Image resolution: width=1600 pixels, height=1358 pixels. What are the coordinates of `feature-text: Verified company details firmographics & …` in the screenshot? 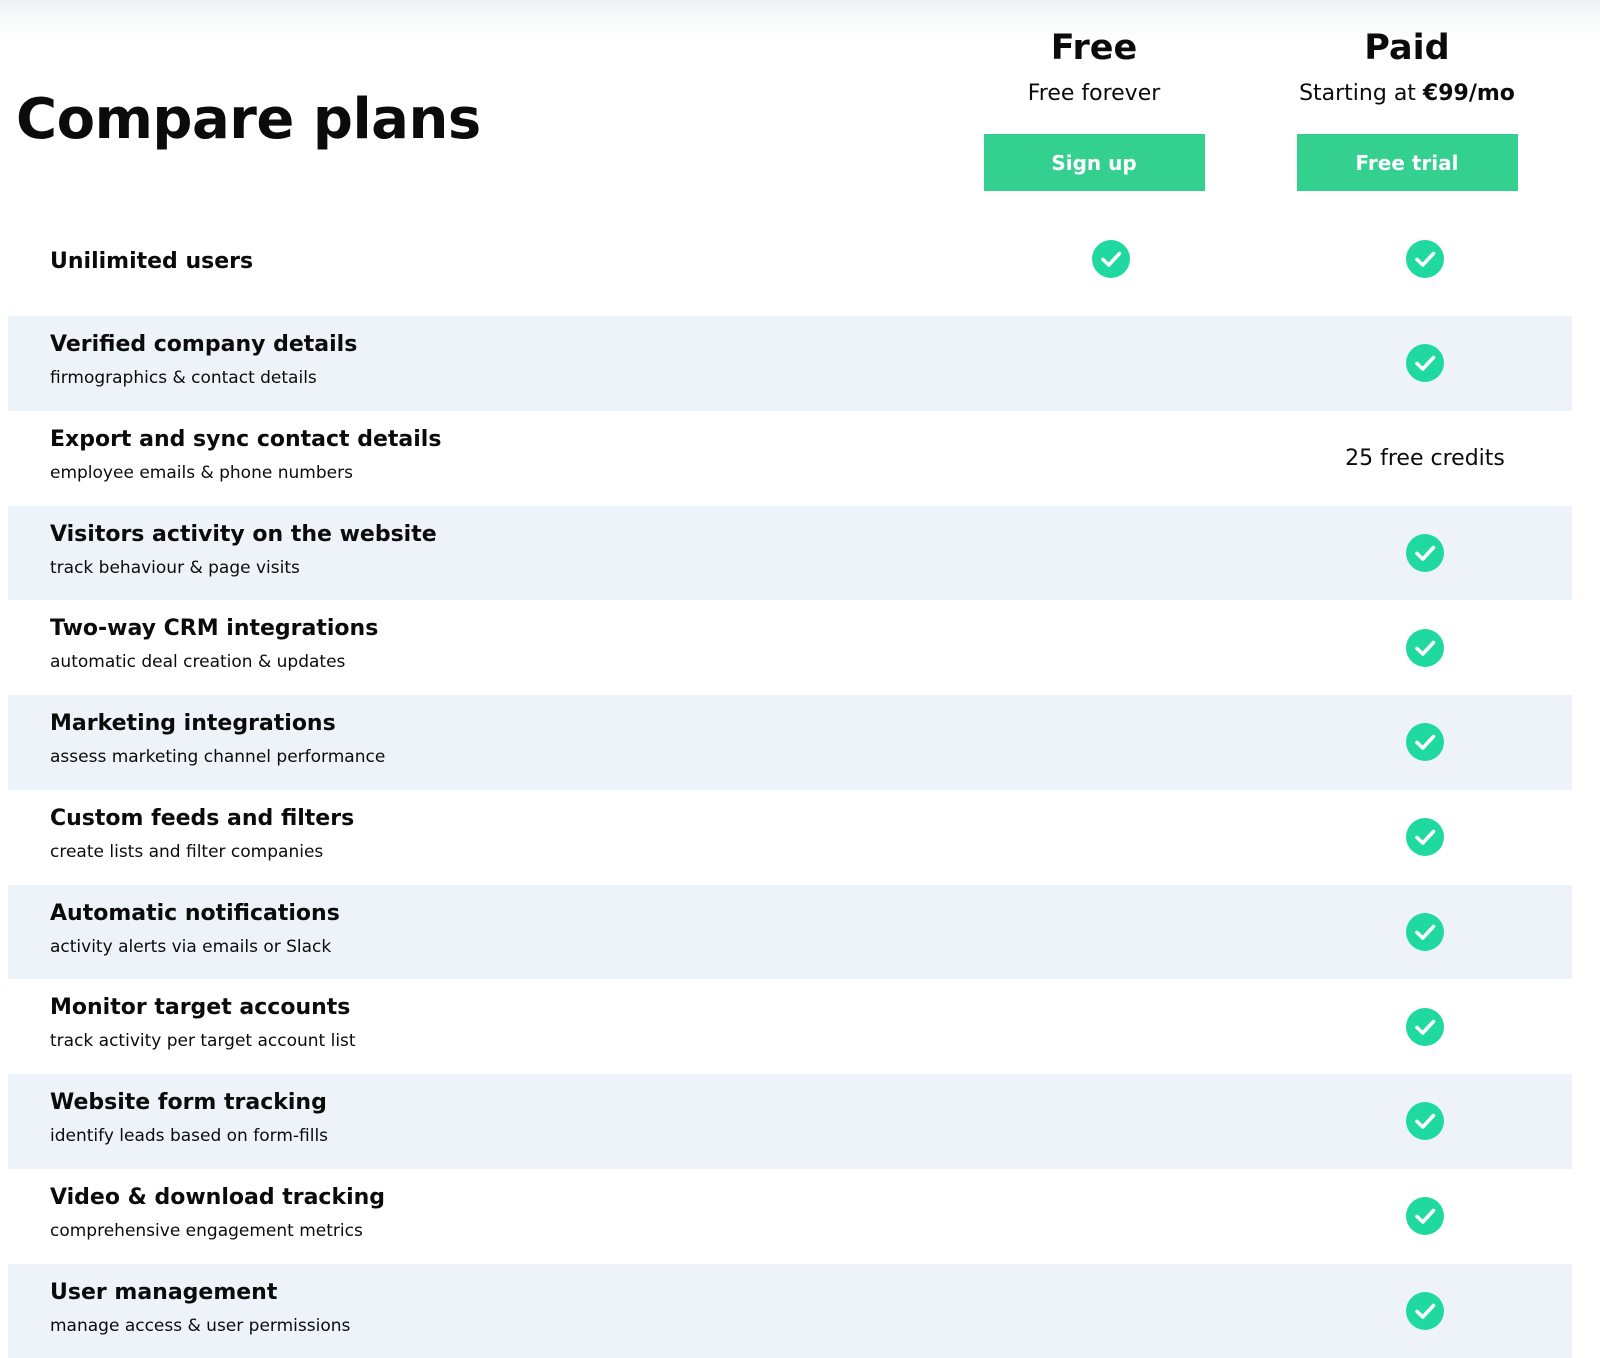 It's located at (203, 360).